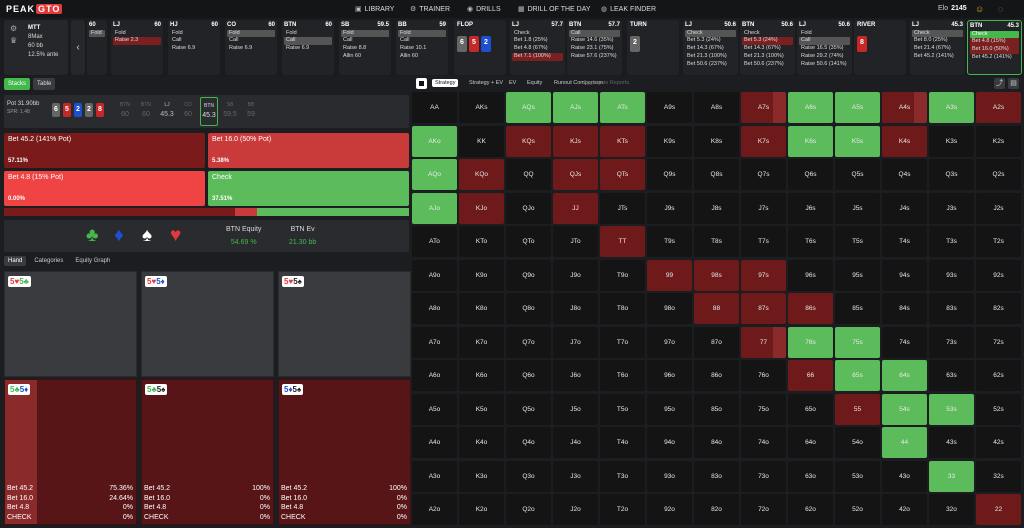 Image resolution: width=1024 pixels, height=528 pixels. What do you see at coordinates (622, 375) in the screenshot?
I see `range-cell: T6o` at bounding box center [622, 375].